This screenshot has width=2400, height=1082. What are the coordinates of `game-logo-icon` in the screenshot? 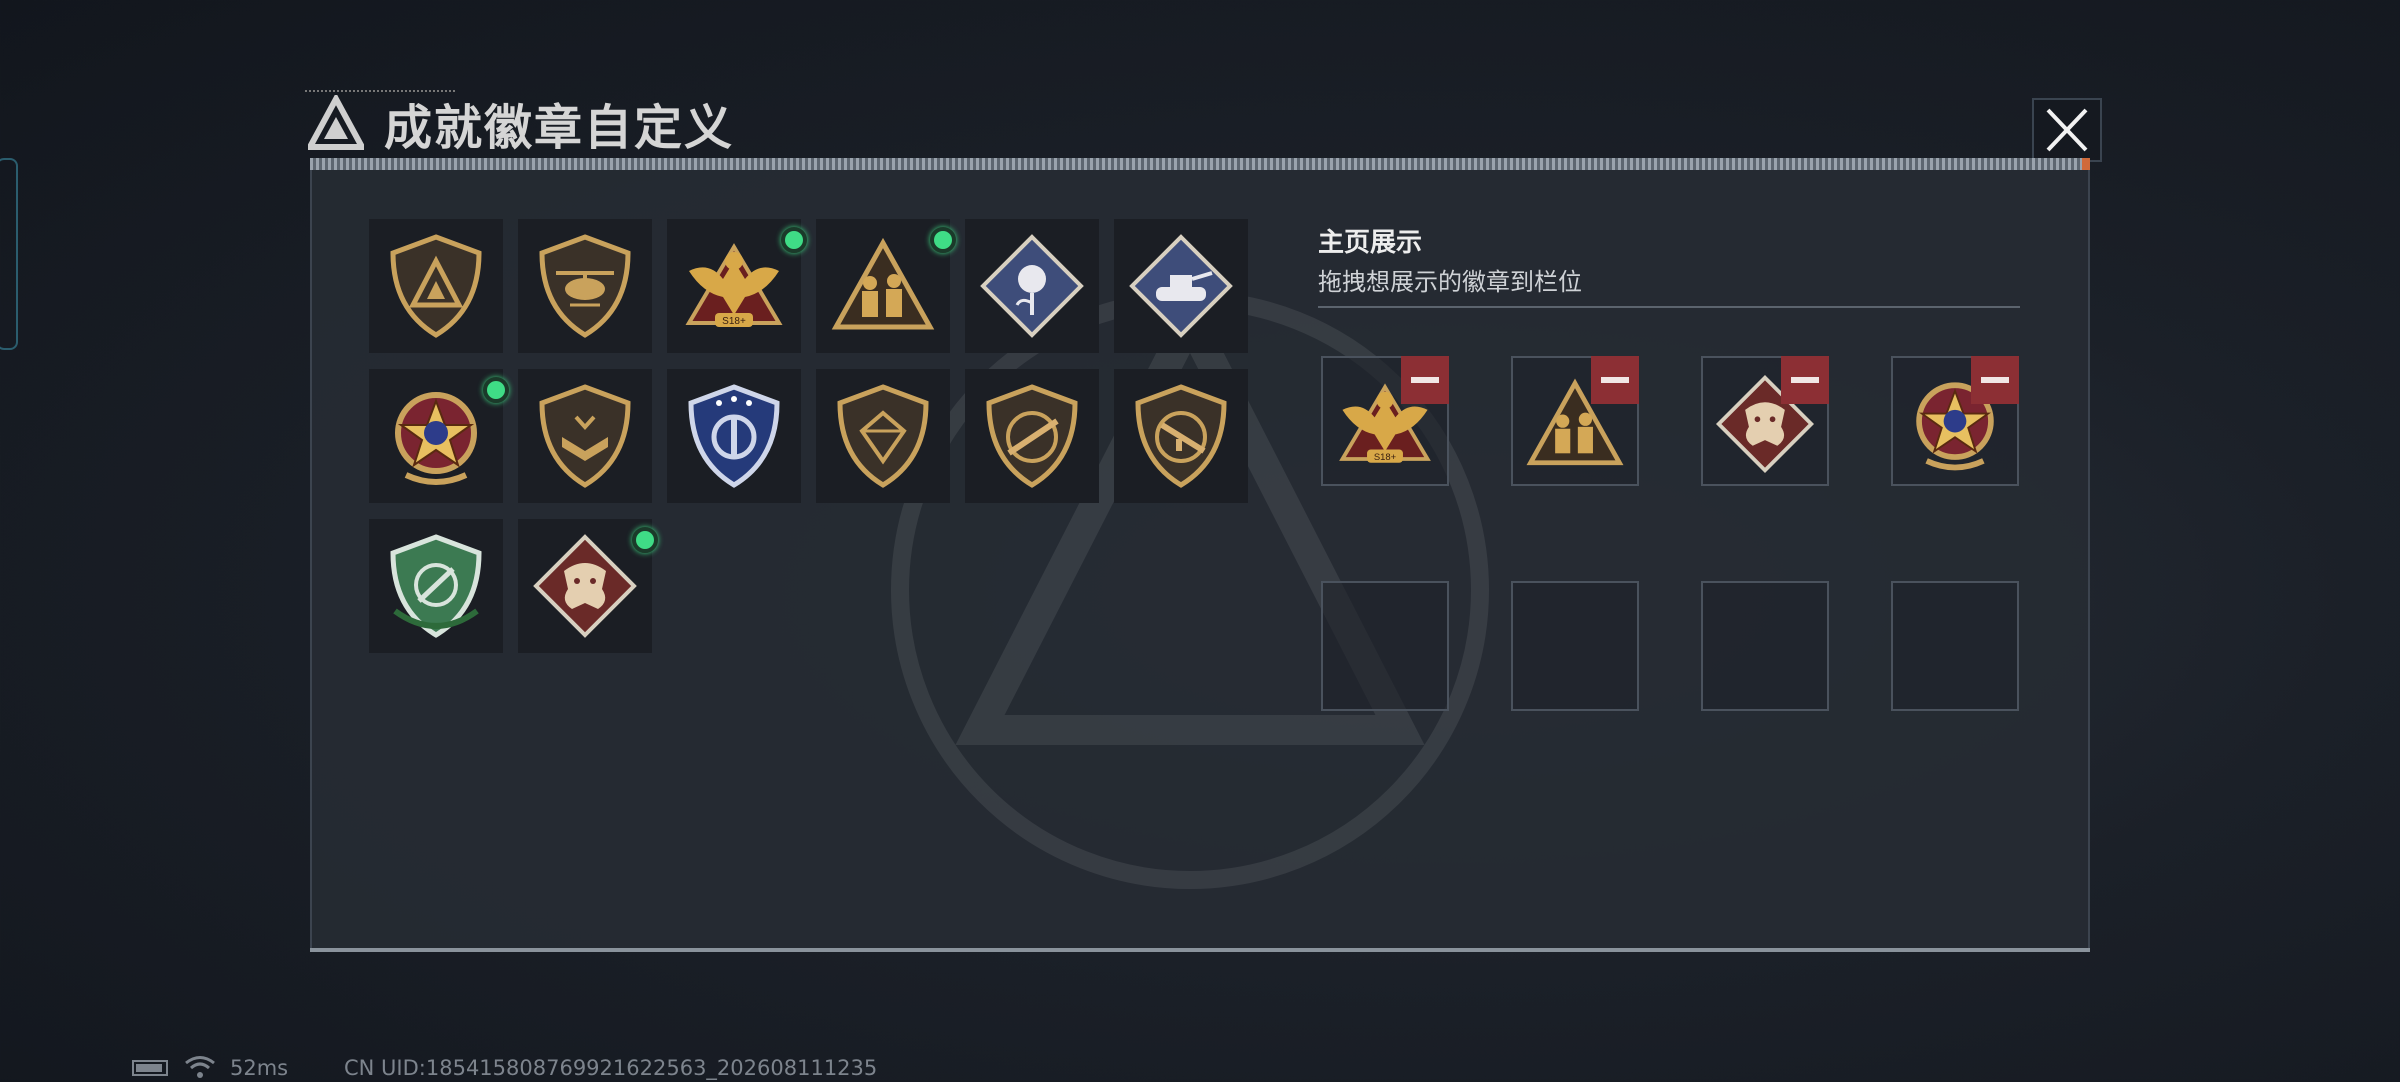 It's located at (336, 122).